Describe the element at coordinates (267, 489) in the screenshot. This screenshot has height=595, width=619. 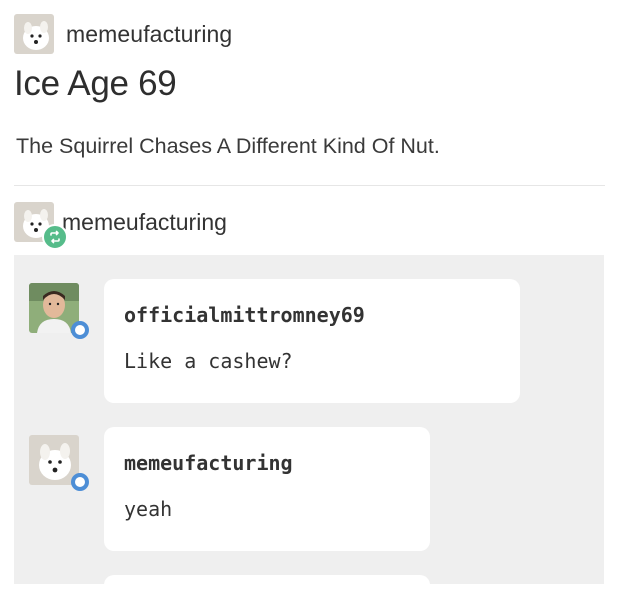
I see `message-bubble: memeufacturing yeah` at that location.